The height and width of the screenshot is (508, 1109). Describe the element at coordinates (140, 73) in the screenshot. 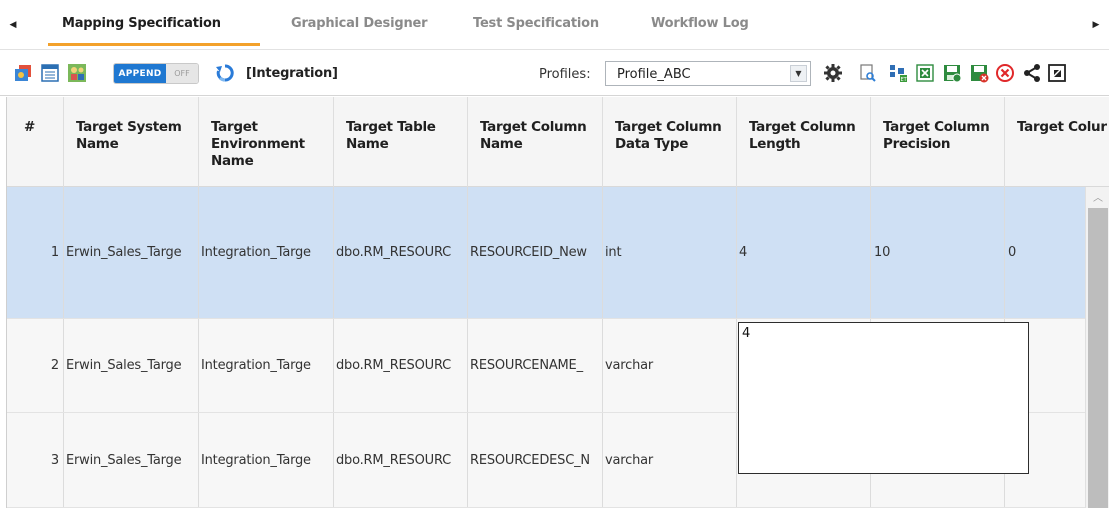

I see `append-toggle-on-label: APPEND` at that location.